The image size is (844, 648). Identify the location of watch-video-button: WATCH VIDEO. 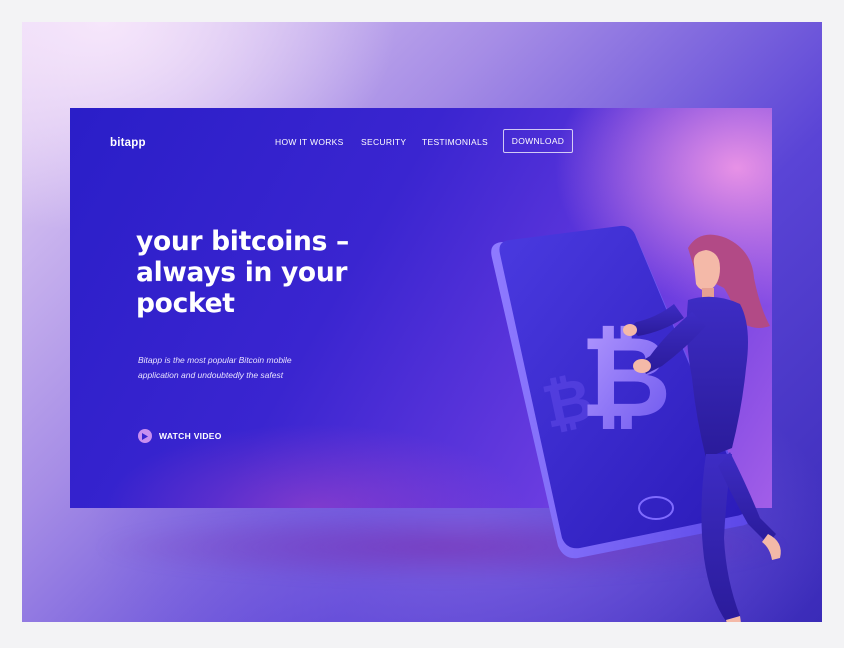
(180, 436).